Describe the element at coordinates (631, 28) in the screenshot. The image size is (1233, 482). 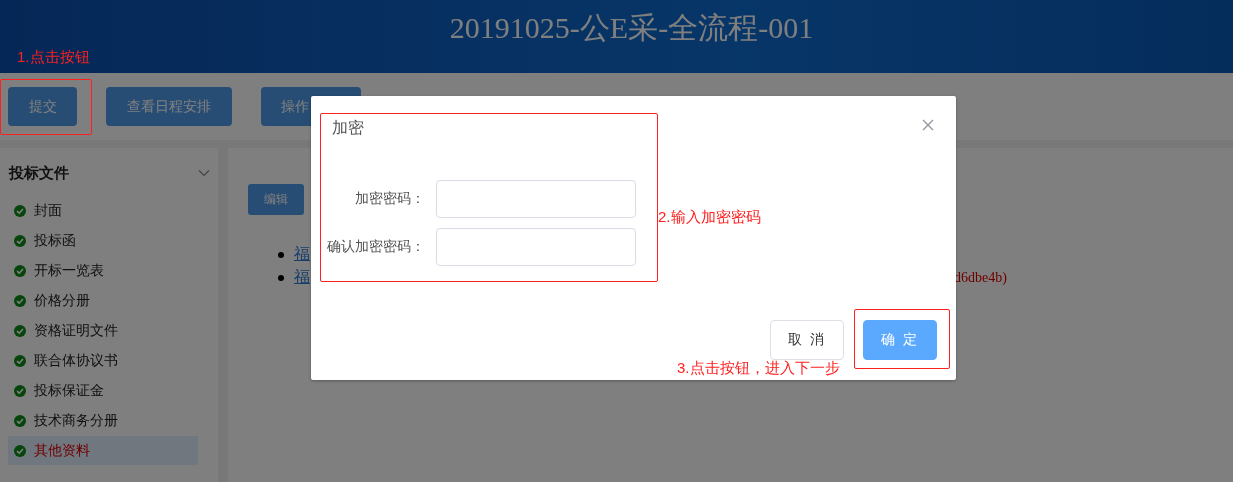
I see `page-title: 20191025-公E采-全流程-001` at that location.